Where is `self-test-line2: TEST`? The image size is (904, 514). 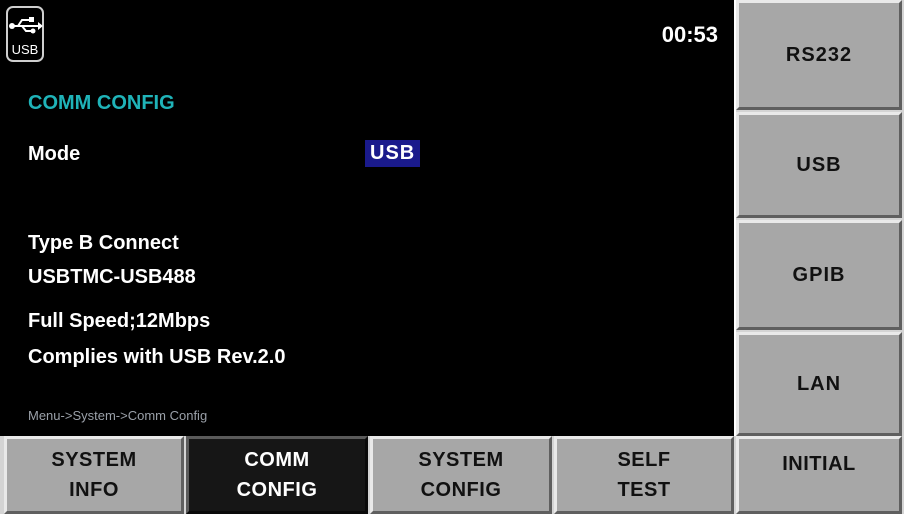 self-test-line2: TEST is located at coordinates (644, 490).